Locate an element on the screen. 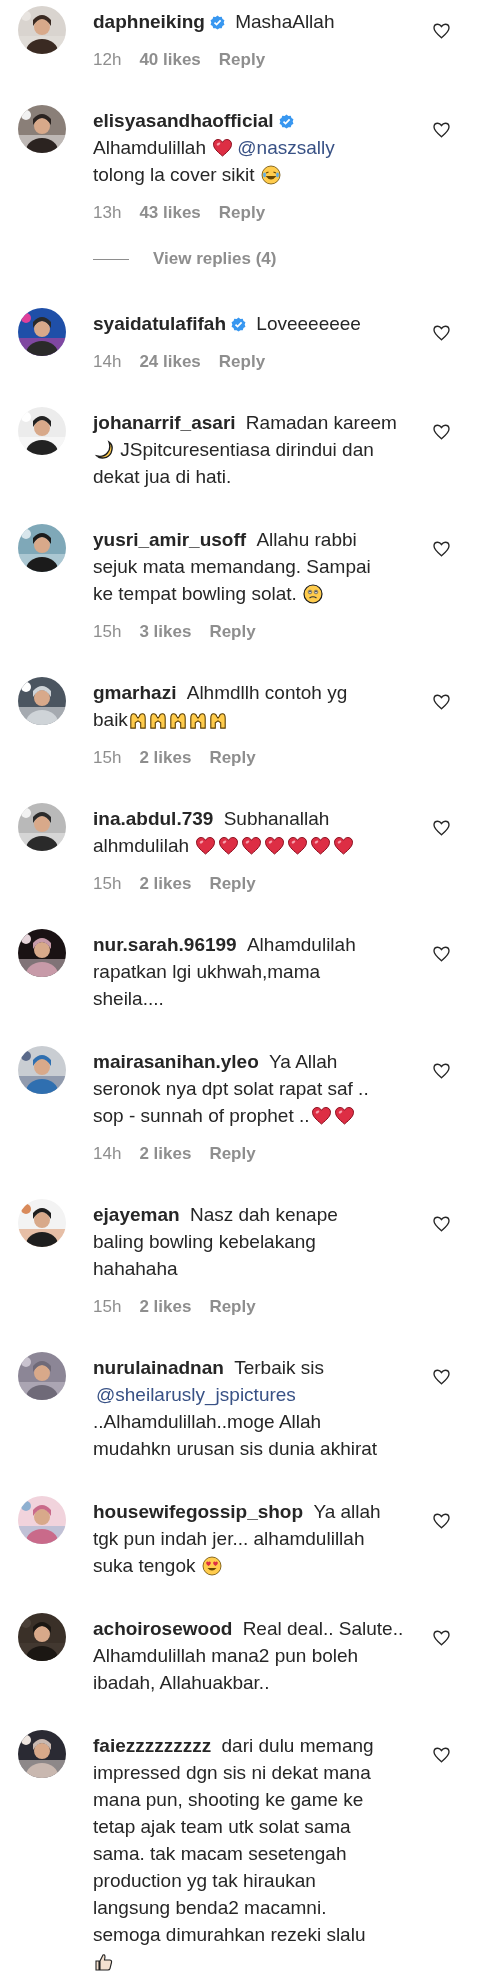 This screenshot has height=1977, width=488. comment-text: gmarhazi Alhmdllh contoh yg baik is located at coordinates (221, 706).